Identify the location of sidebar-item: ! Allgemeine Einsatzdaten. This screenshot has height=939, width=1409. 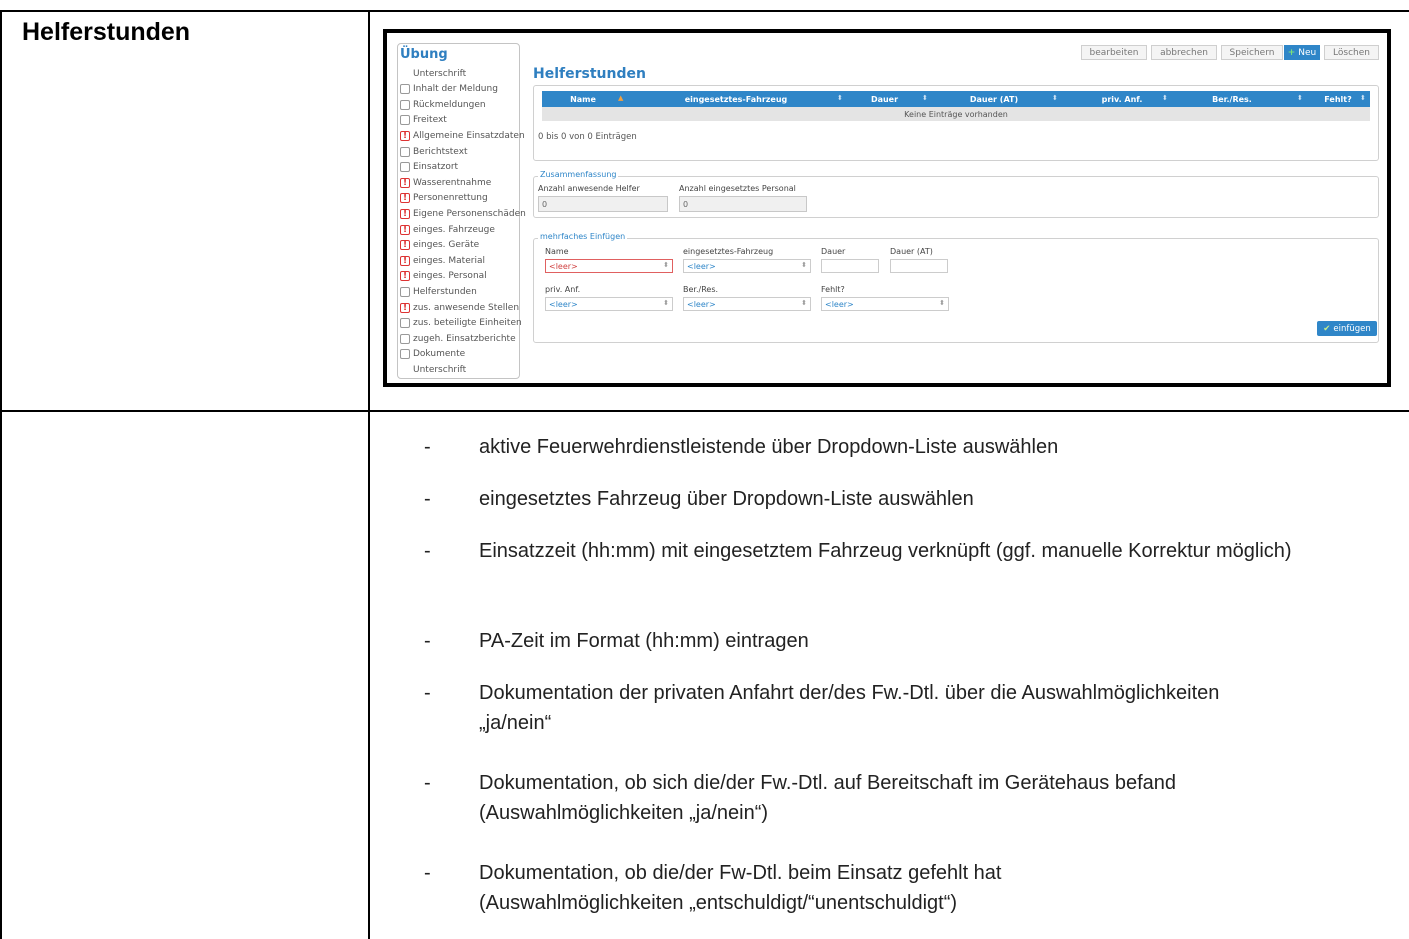
(462, 135).